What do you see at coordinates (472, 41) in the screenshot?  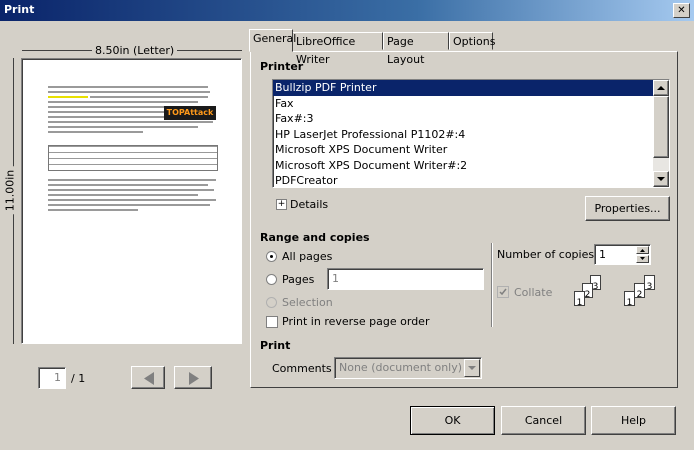 I see `tab-options: Options` at bounding box center [472, 41].